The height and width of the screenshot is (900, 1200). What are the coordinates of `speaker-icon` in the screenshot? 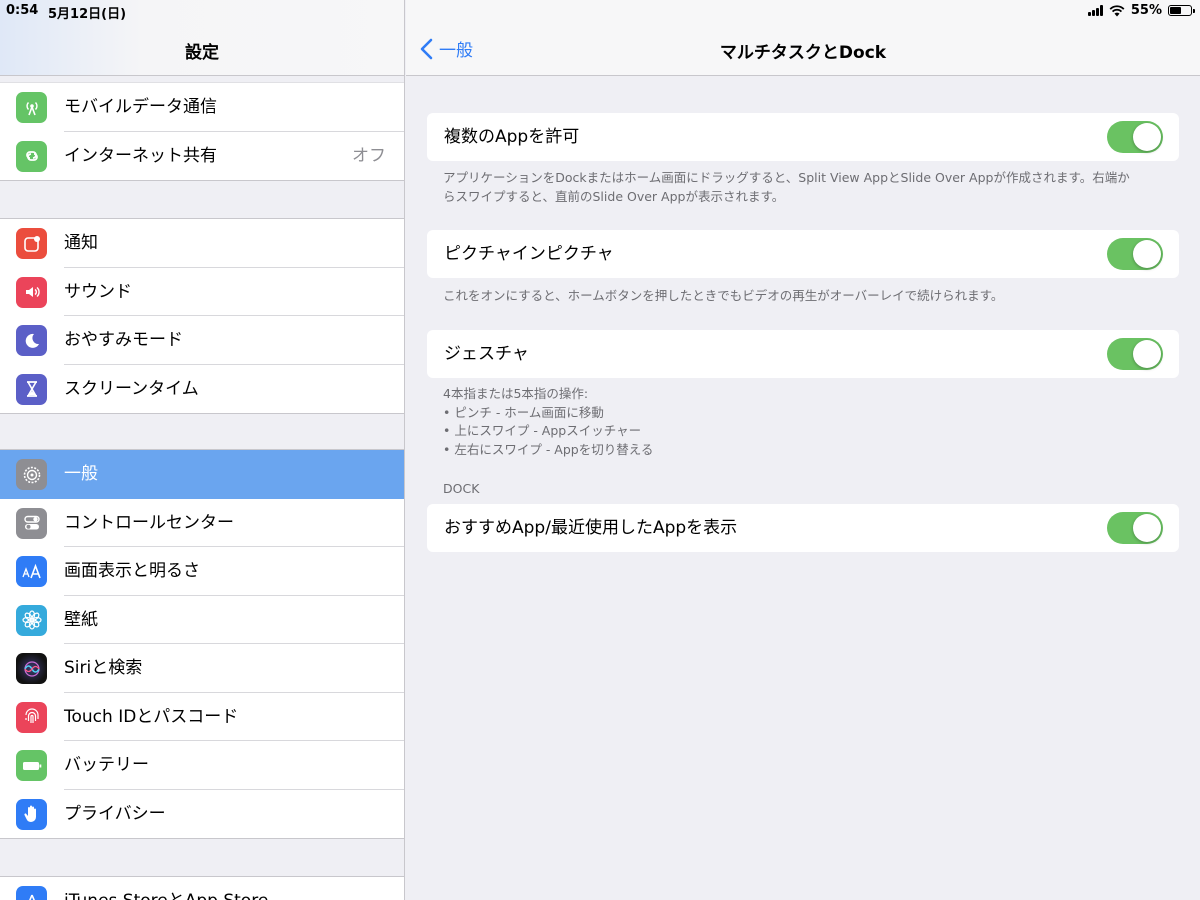 It's located at (31, 292).